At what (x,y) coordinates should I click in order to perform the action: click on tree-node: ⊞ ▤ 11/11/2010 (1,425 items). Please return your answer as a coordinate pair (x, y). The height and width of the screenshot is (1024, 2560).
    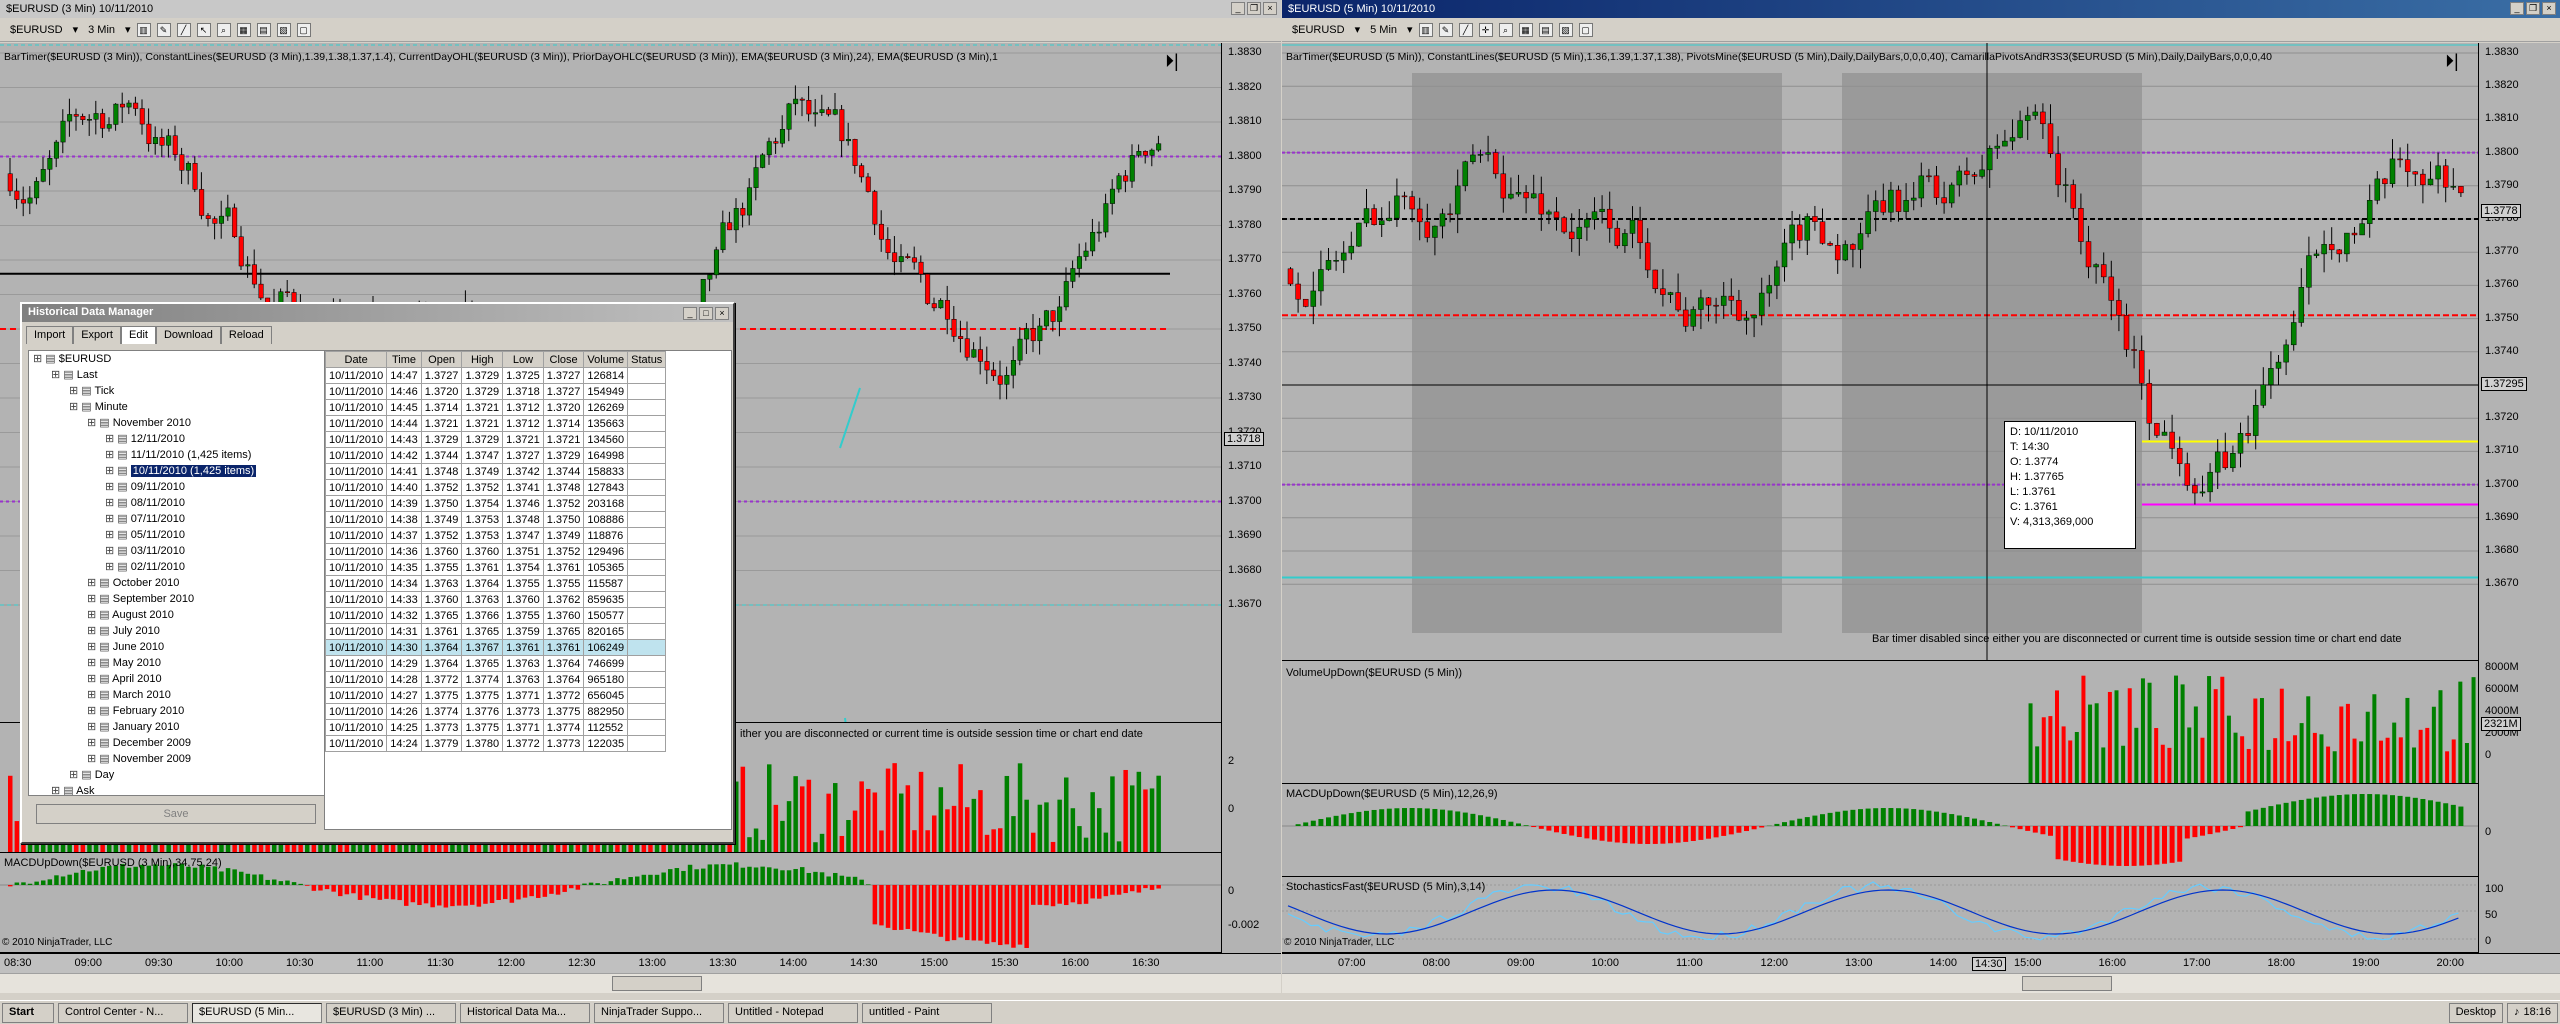
    Looking at the image, I should click on (178, 455).